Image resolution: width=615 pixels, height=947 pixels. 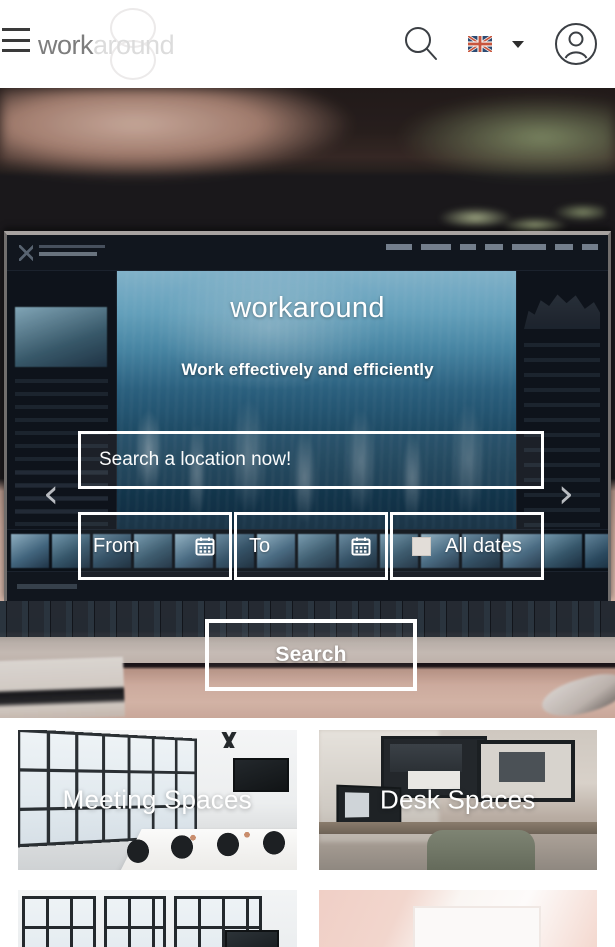 What do you see at coordinates (566, 495) in the screenshot?
I see `carousel-next-arrow: ›` at bounding box center [566, 495].